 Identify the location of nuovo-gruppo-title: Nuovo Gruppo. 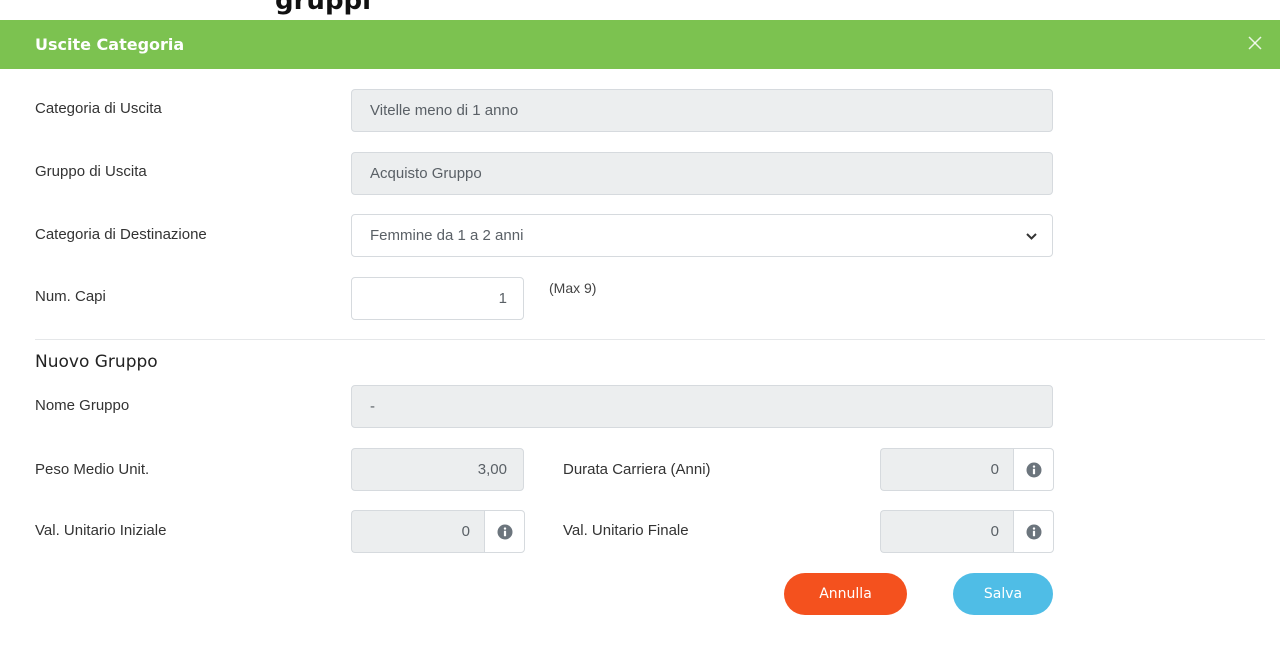
(96, 362).